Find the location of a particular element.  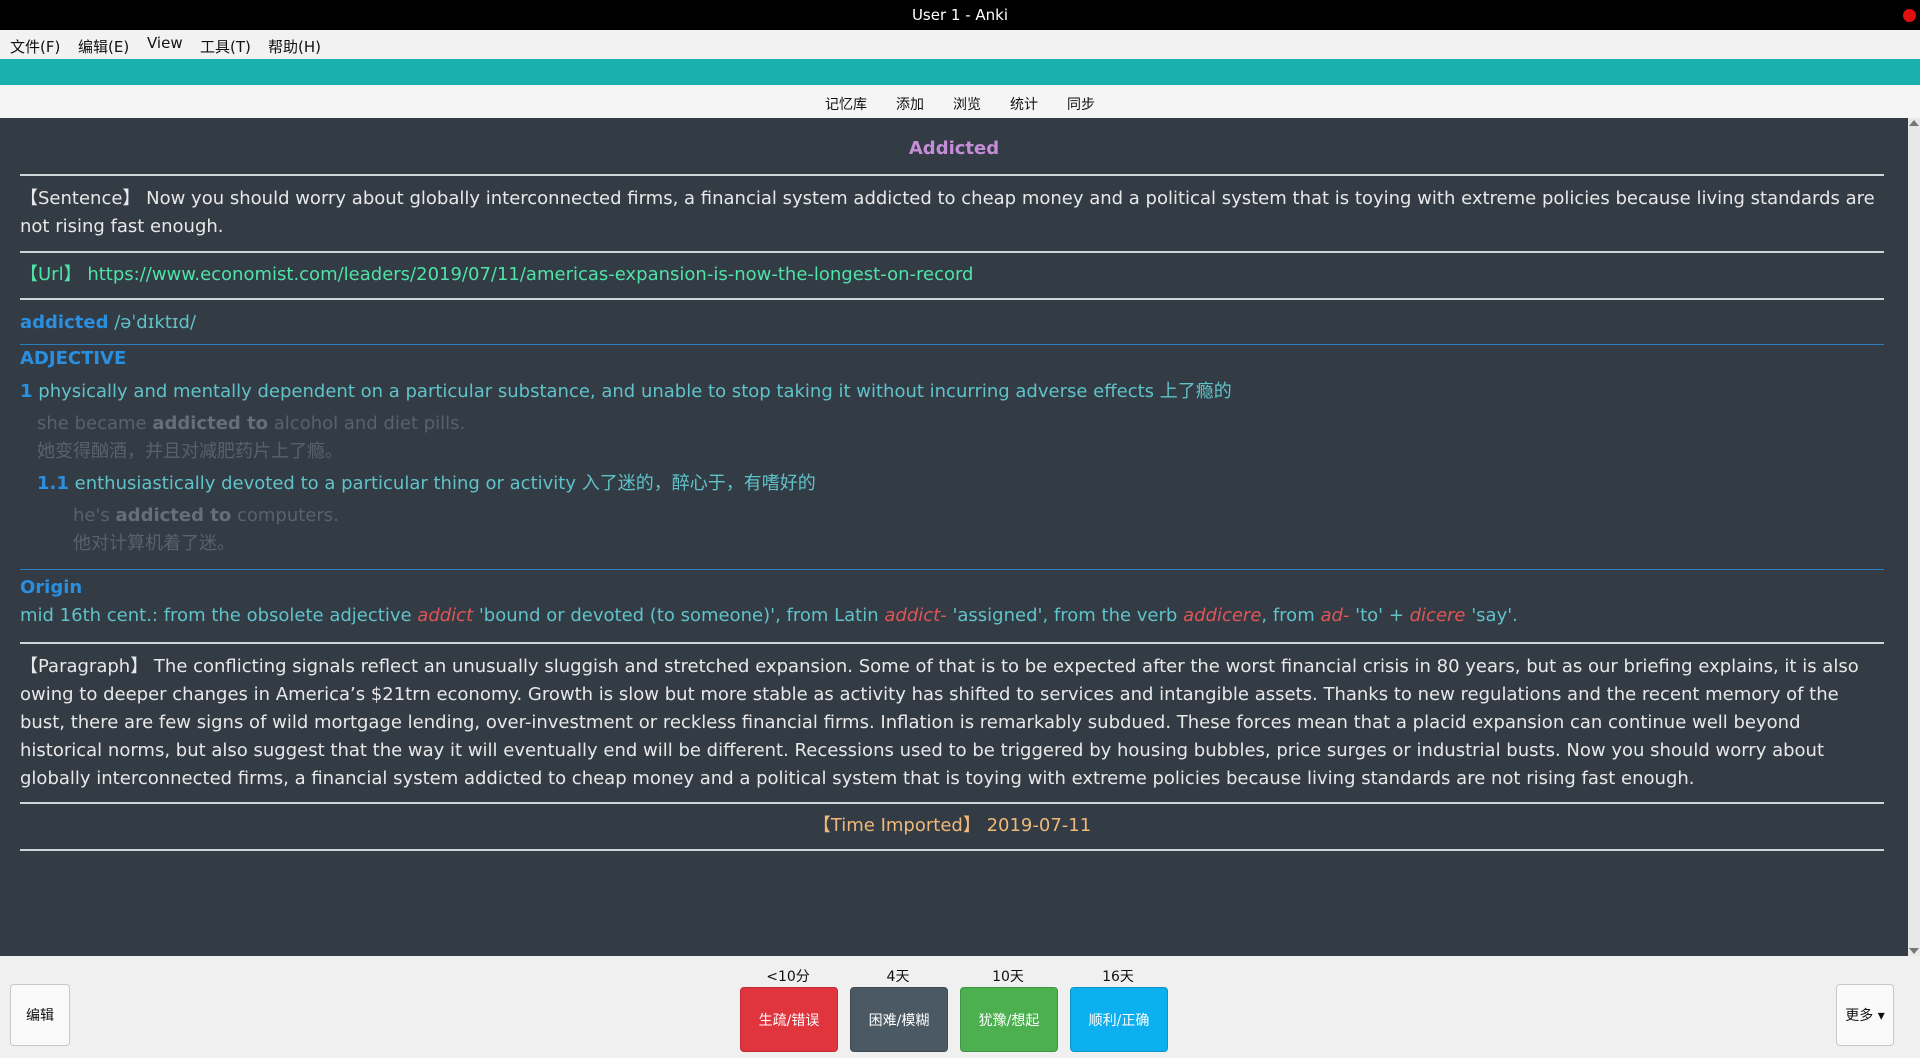

menu-tools: 工具(T) is located at coordinates (225, 46).